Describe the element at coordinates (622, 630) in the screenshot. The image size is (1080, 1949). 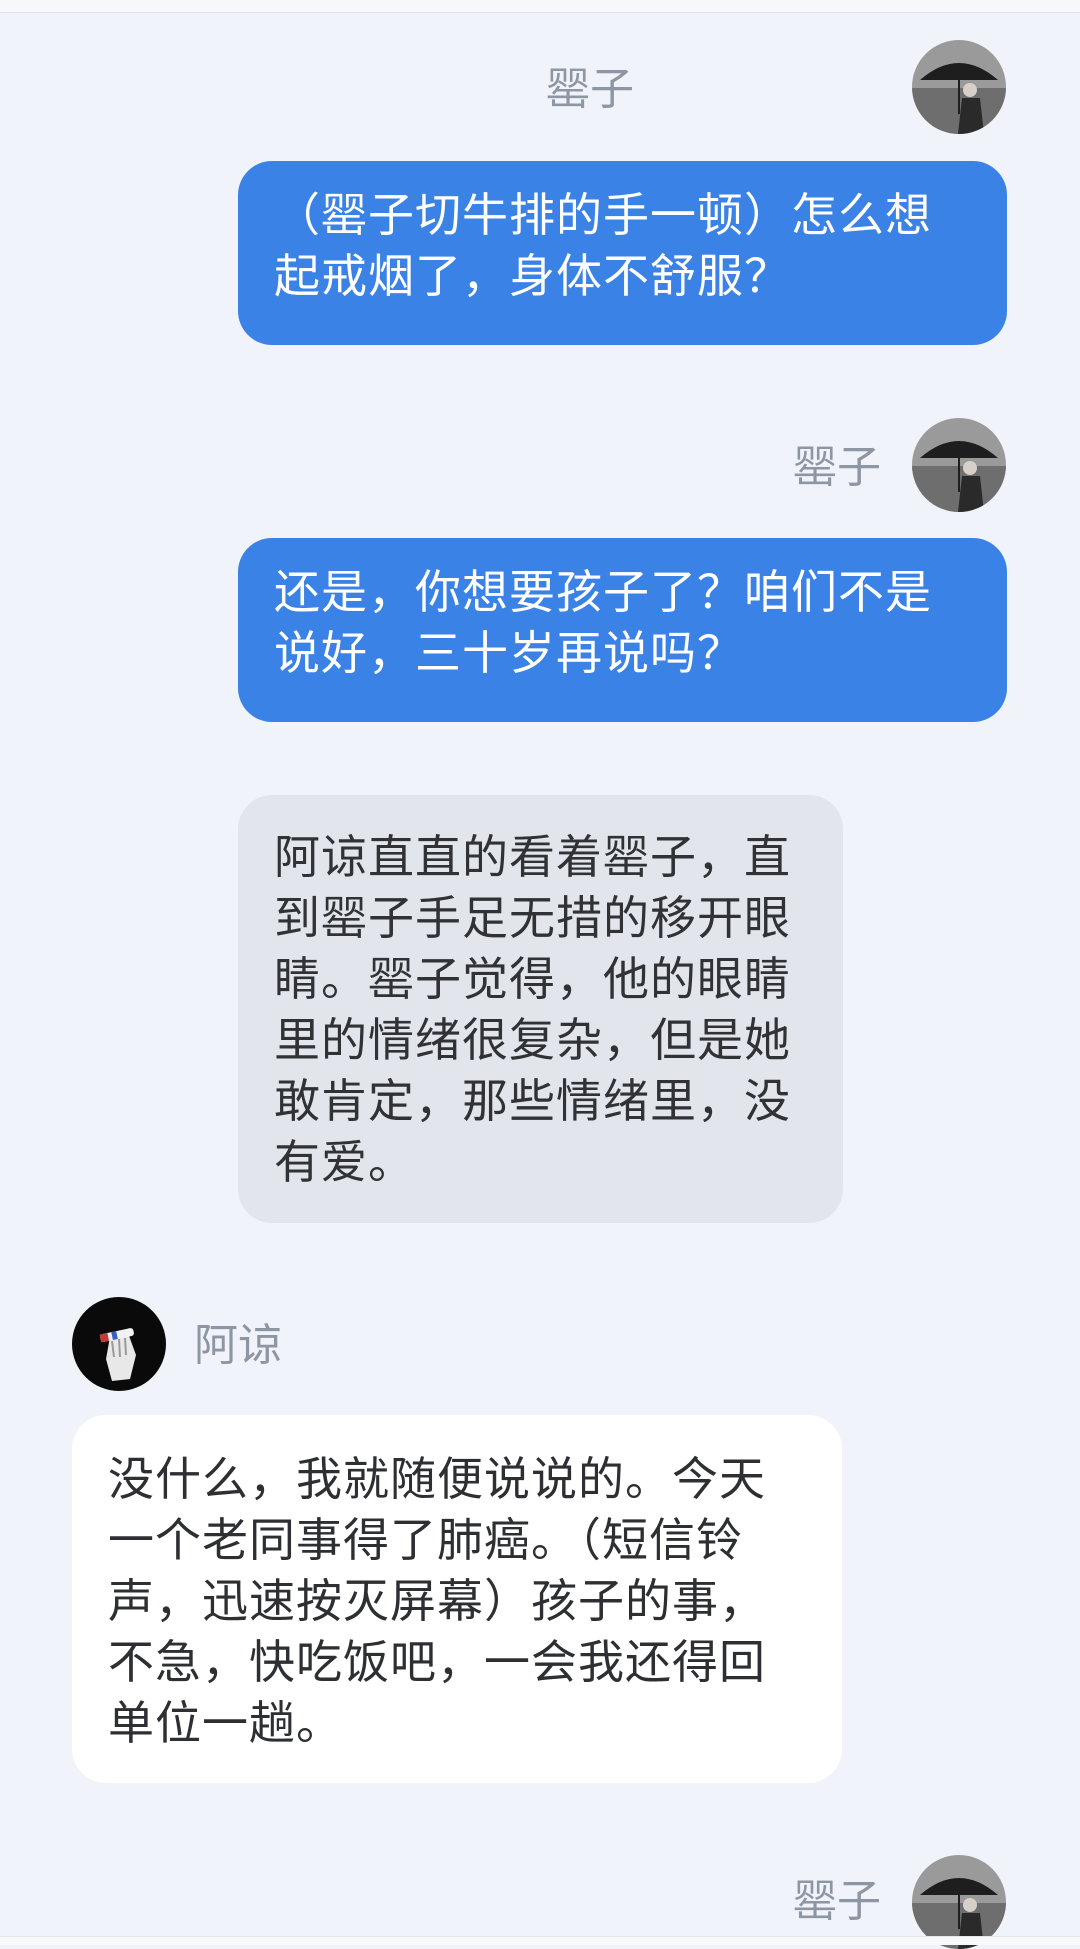
I see `message-bubble: 还是，你想要孩子了？咱们不是说好，三十岁再说吗？` at that location.